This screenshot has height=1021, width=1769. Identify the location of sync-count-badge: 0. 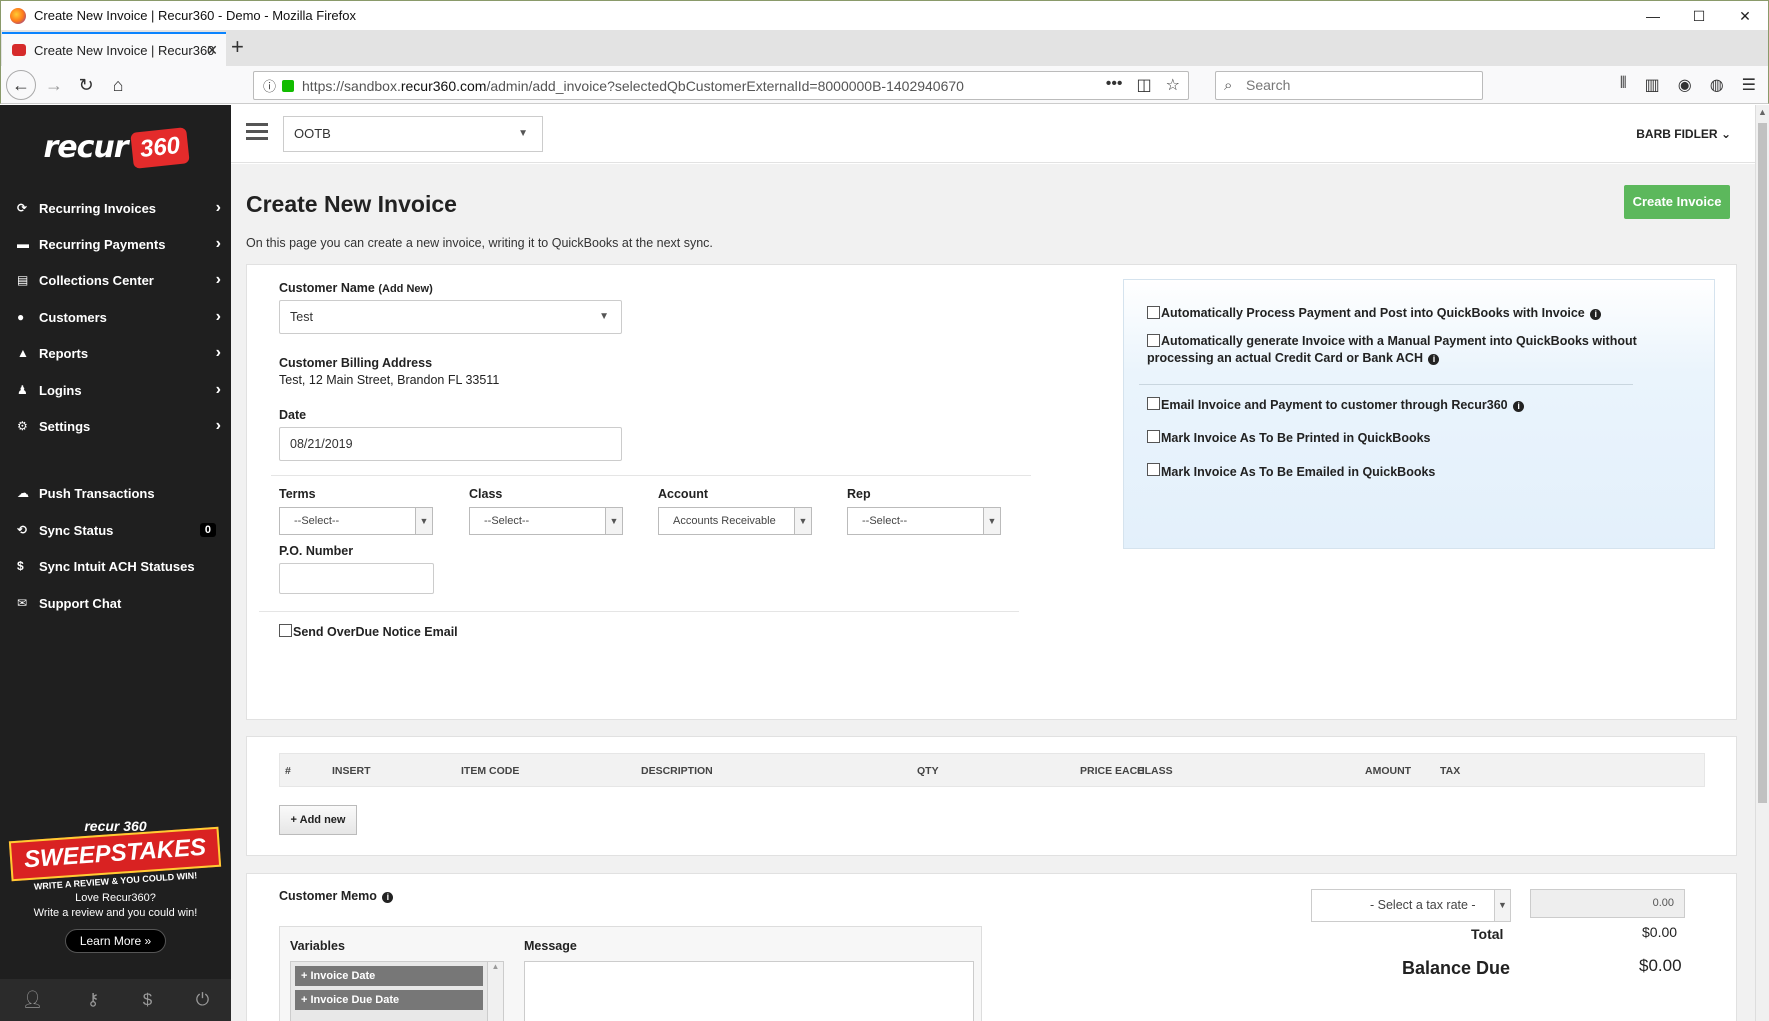
(207, 530).